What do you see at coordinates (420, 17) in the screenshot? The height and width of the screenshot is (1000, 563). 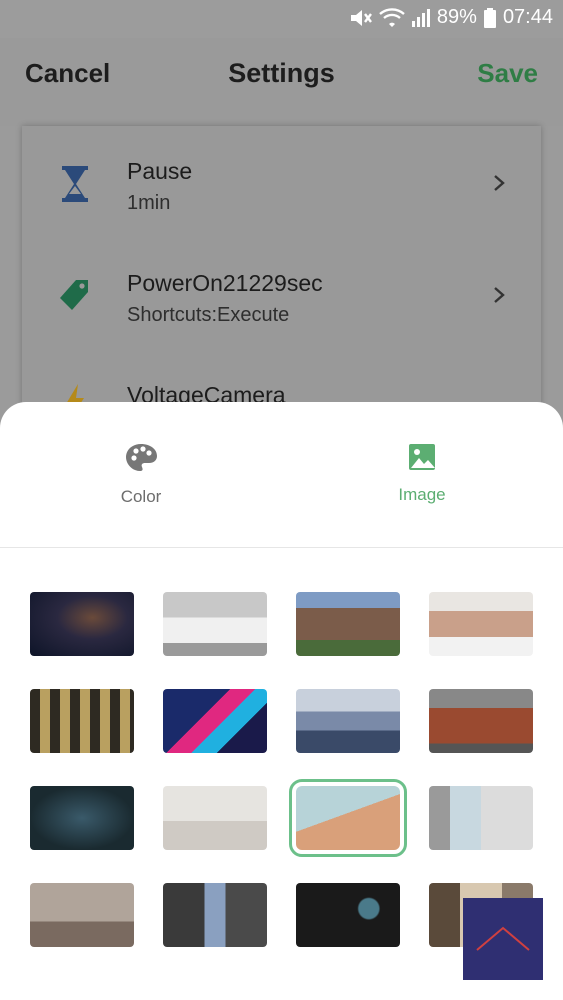 I see `signal-icon` at bounding box center [420, 17].